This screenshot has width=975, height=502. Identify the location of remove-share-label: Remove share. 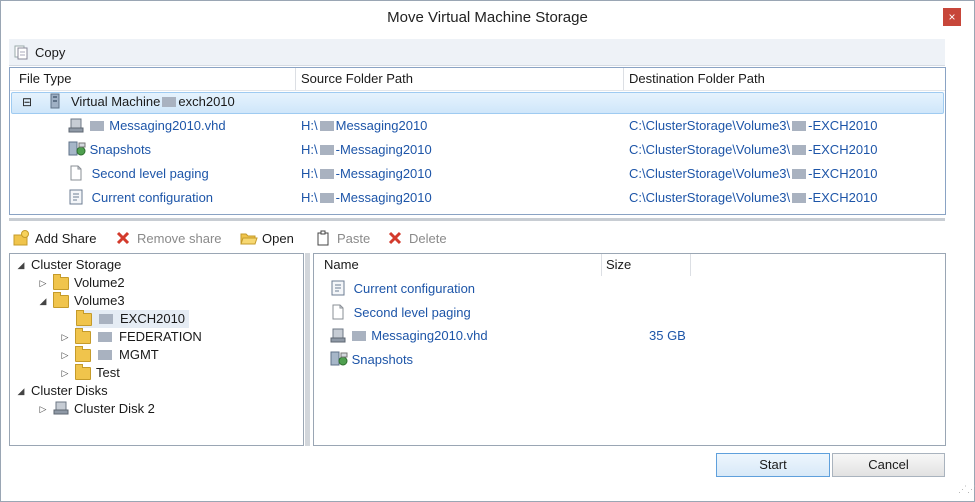
(179, 238).